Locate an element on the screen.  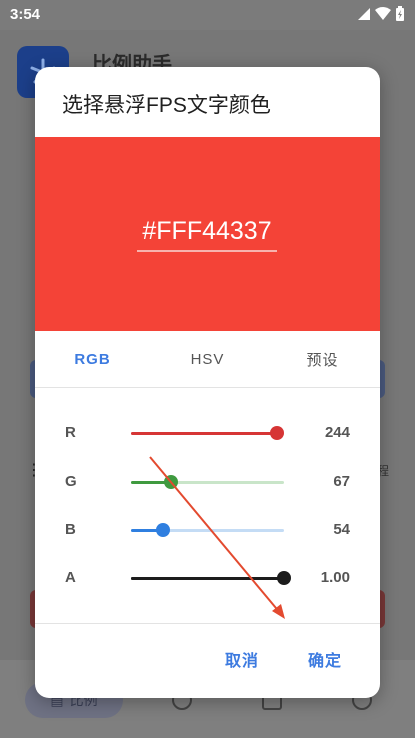
annotation-arrow-icon is located at coordinates (217, 537).